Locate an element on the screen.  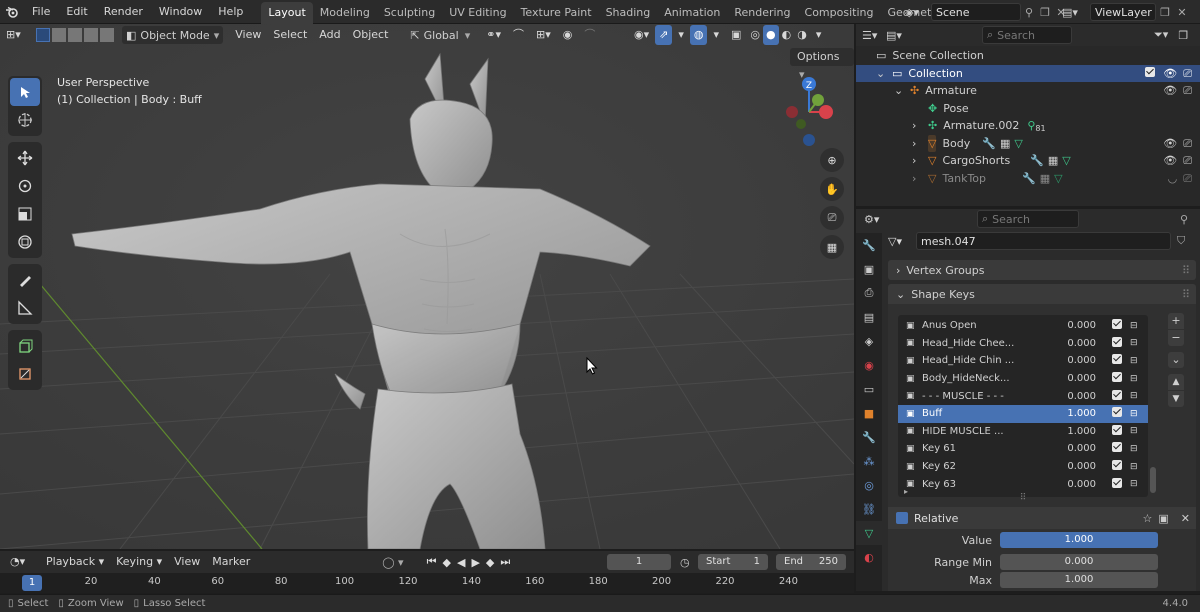
snap-icon: ⌒ is located at coordinates (518, 35).